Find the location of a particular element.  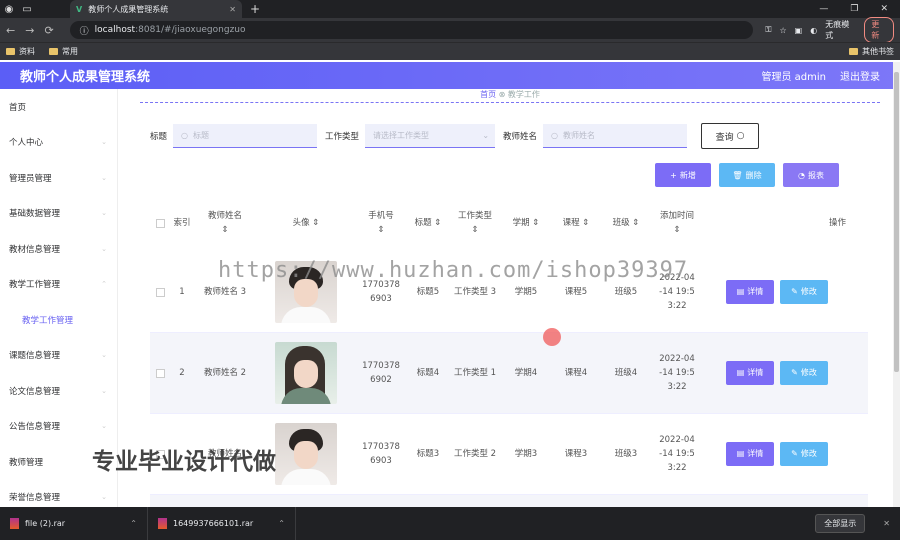

teacher-search-input: ○ 教师姓名 is located at coordinates (615, 136).